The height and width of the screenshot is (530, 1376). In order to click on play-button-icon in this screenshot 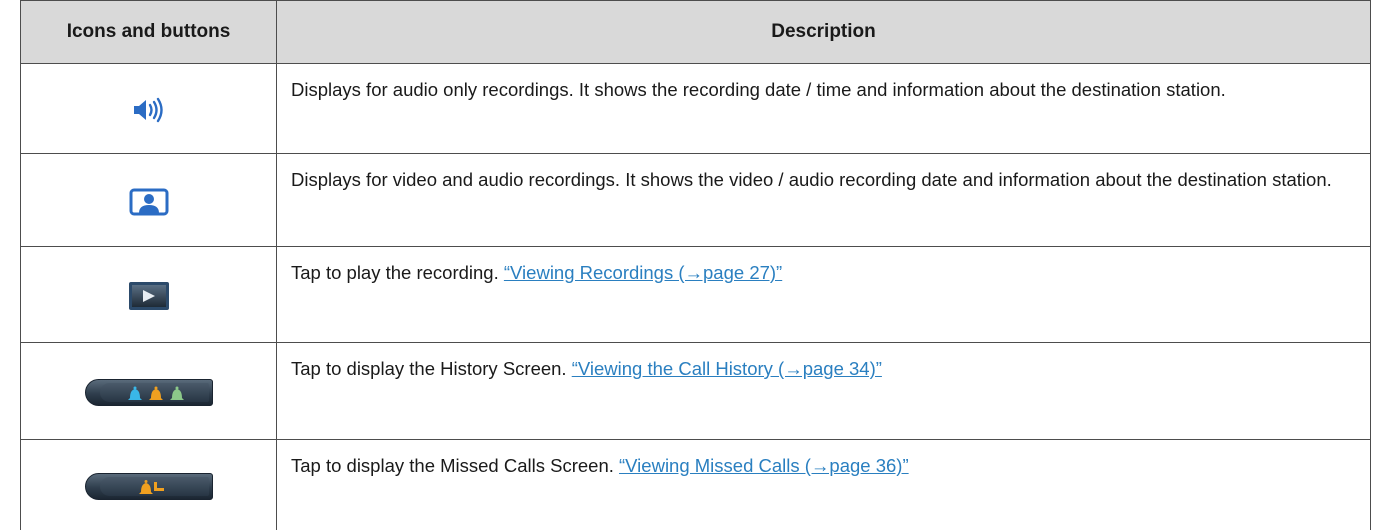, I will do `click(149, 296)`.